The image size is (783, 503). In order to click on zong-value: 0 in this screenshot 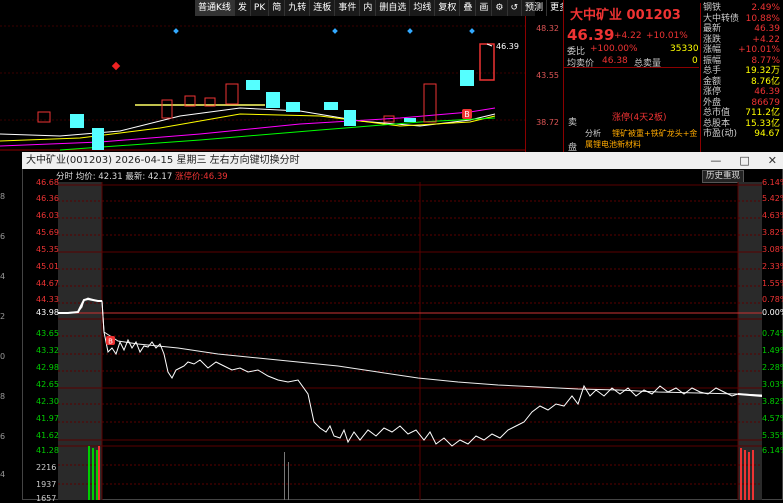, I will do `click(695, 61)`.